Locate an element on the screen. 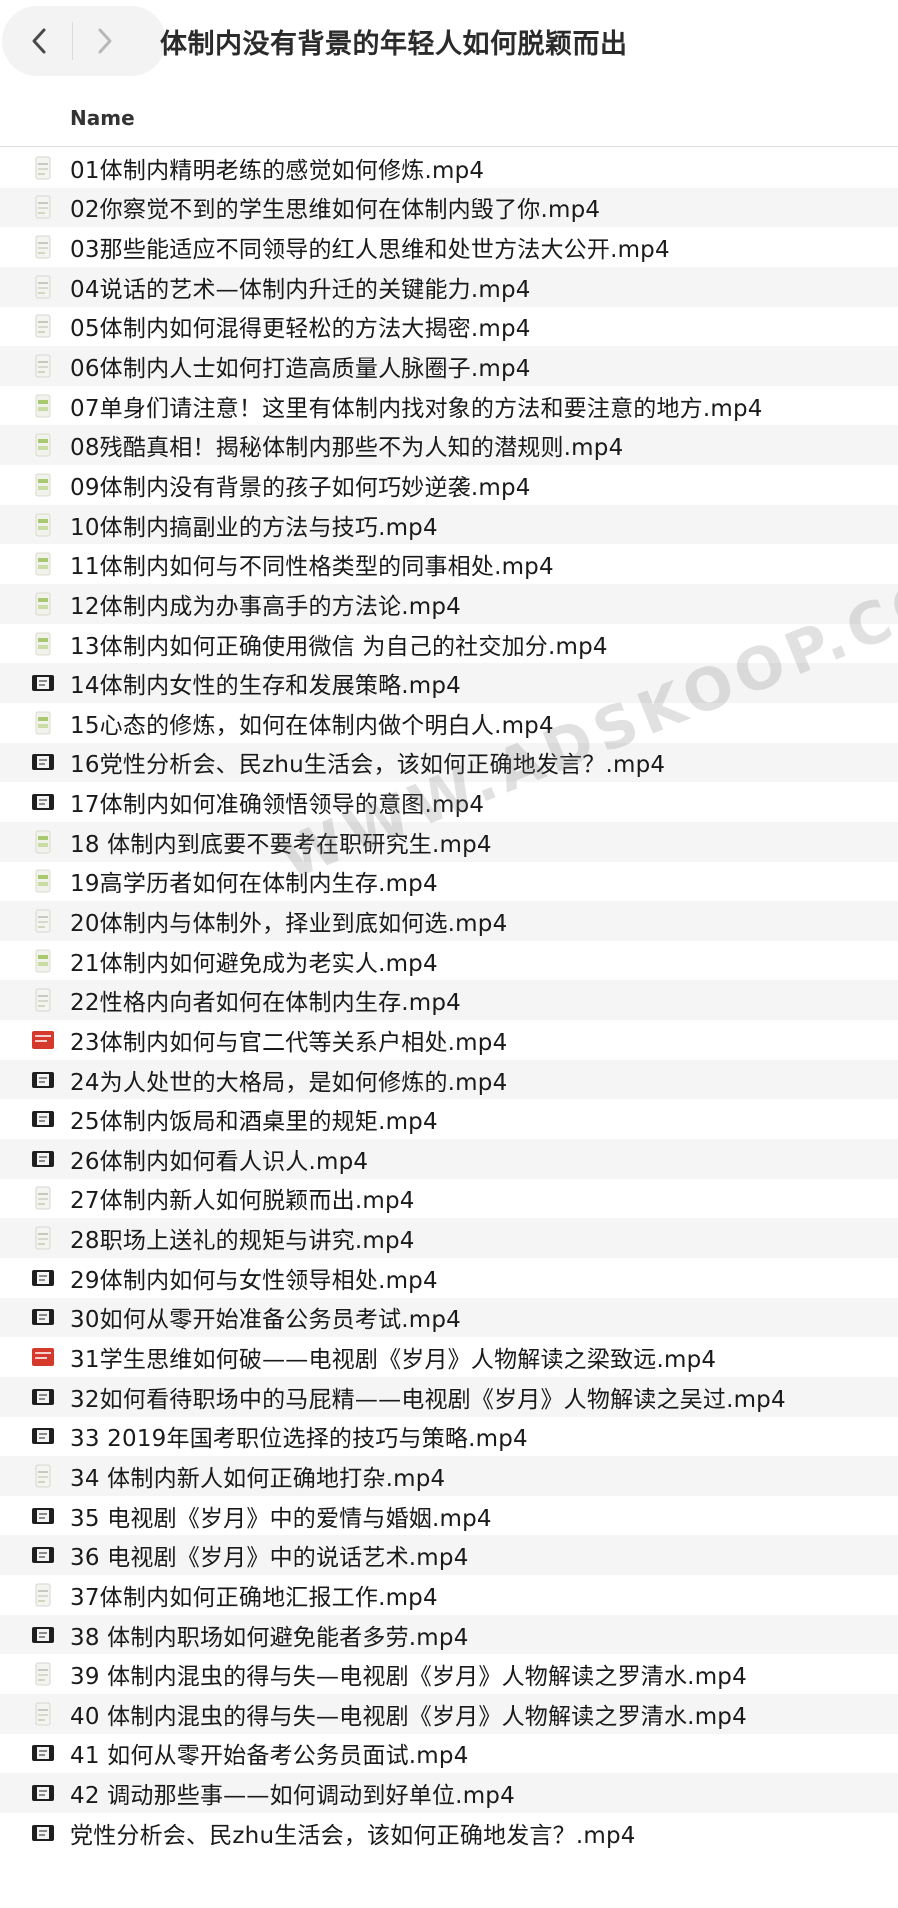  file-name: 28职场上送礼的规矩与讲究.mp4 is located at coordinates (242, 1241).